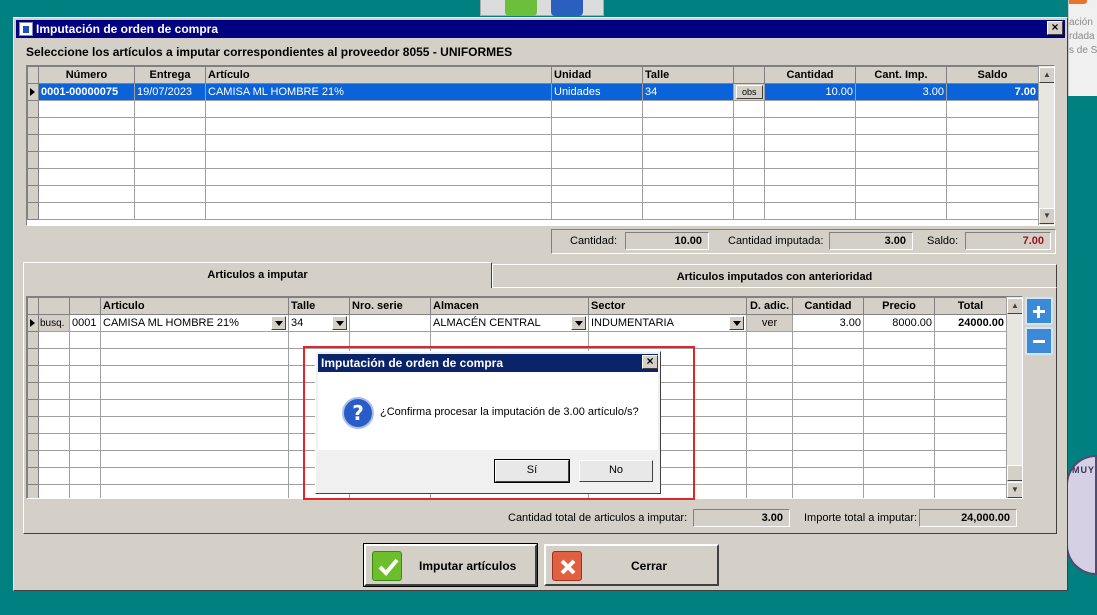 The width and height of the screenshot is (1097, 615). What do you see at coordinates (828, 323) in the screenshot?
I see `cell-cantidad: 3.00` at bounding box center [828, 323].